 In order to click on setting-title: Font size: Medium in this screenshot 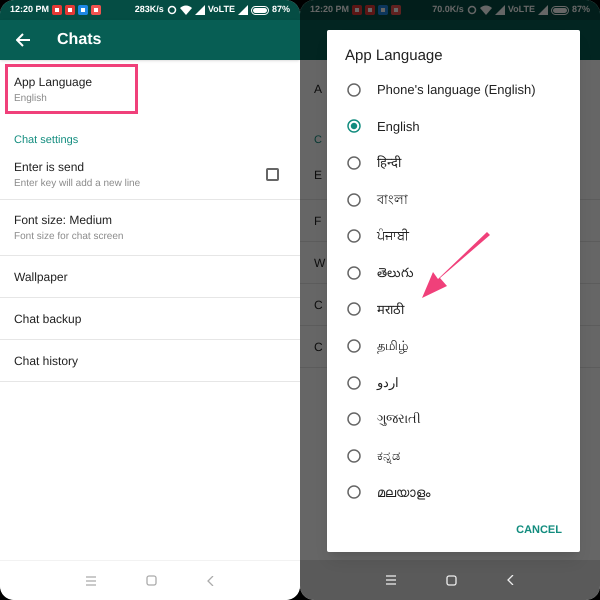, I will do `click(69, 220)`.